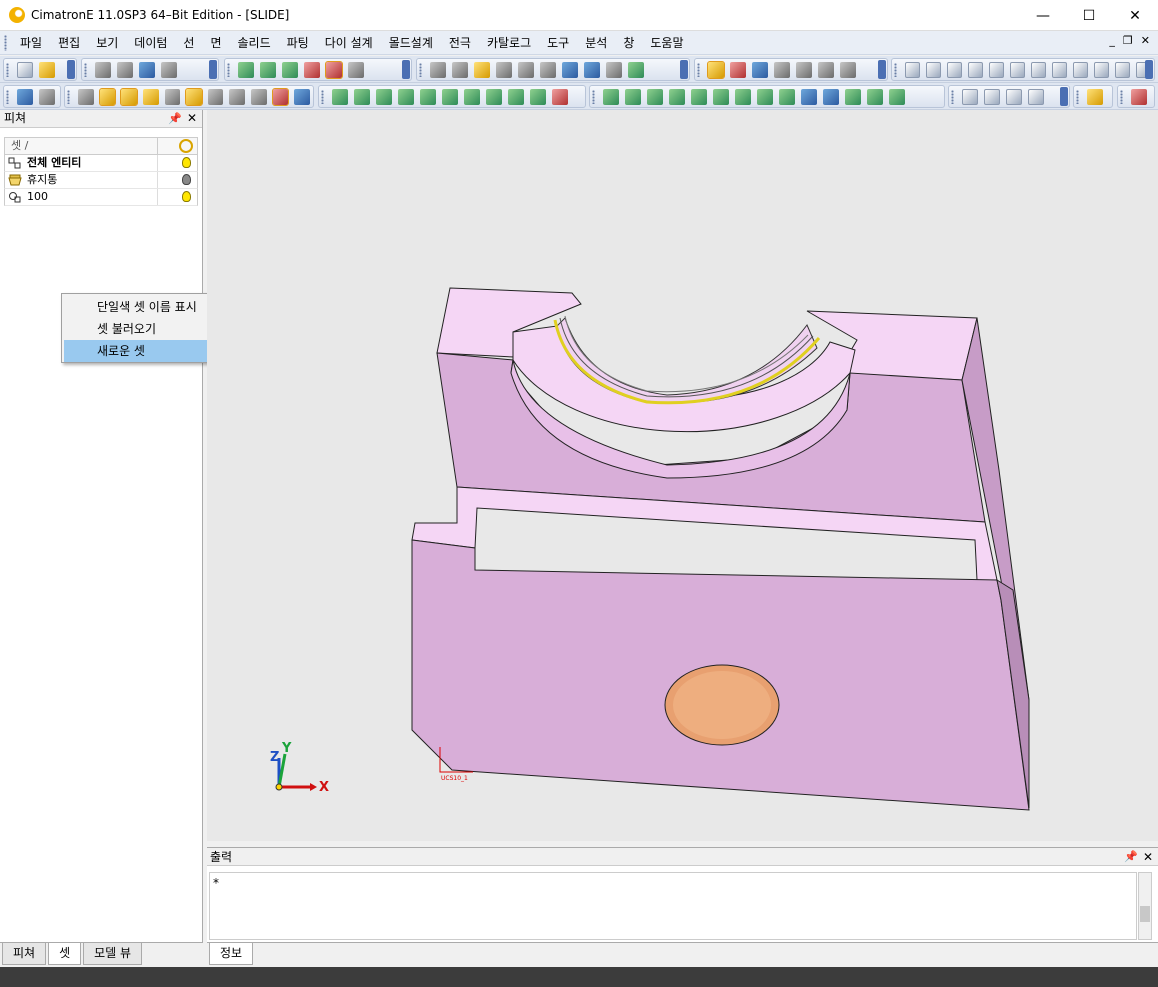  What do you see at coordinates (47, 69) in the screenshot?
I see `open-file-icon` at bounding box center [47, 69].